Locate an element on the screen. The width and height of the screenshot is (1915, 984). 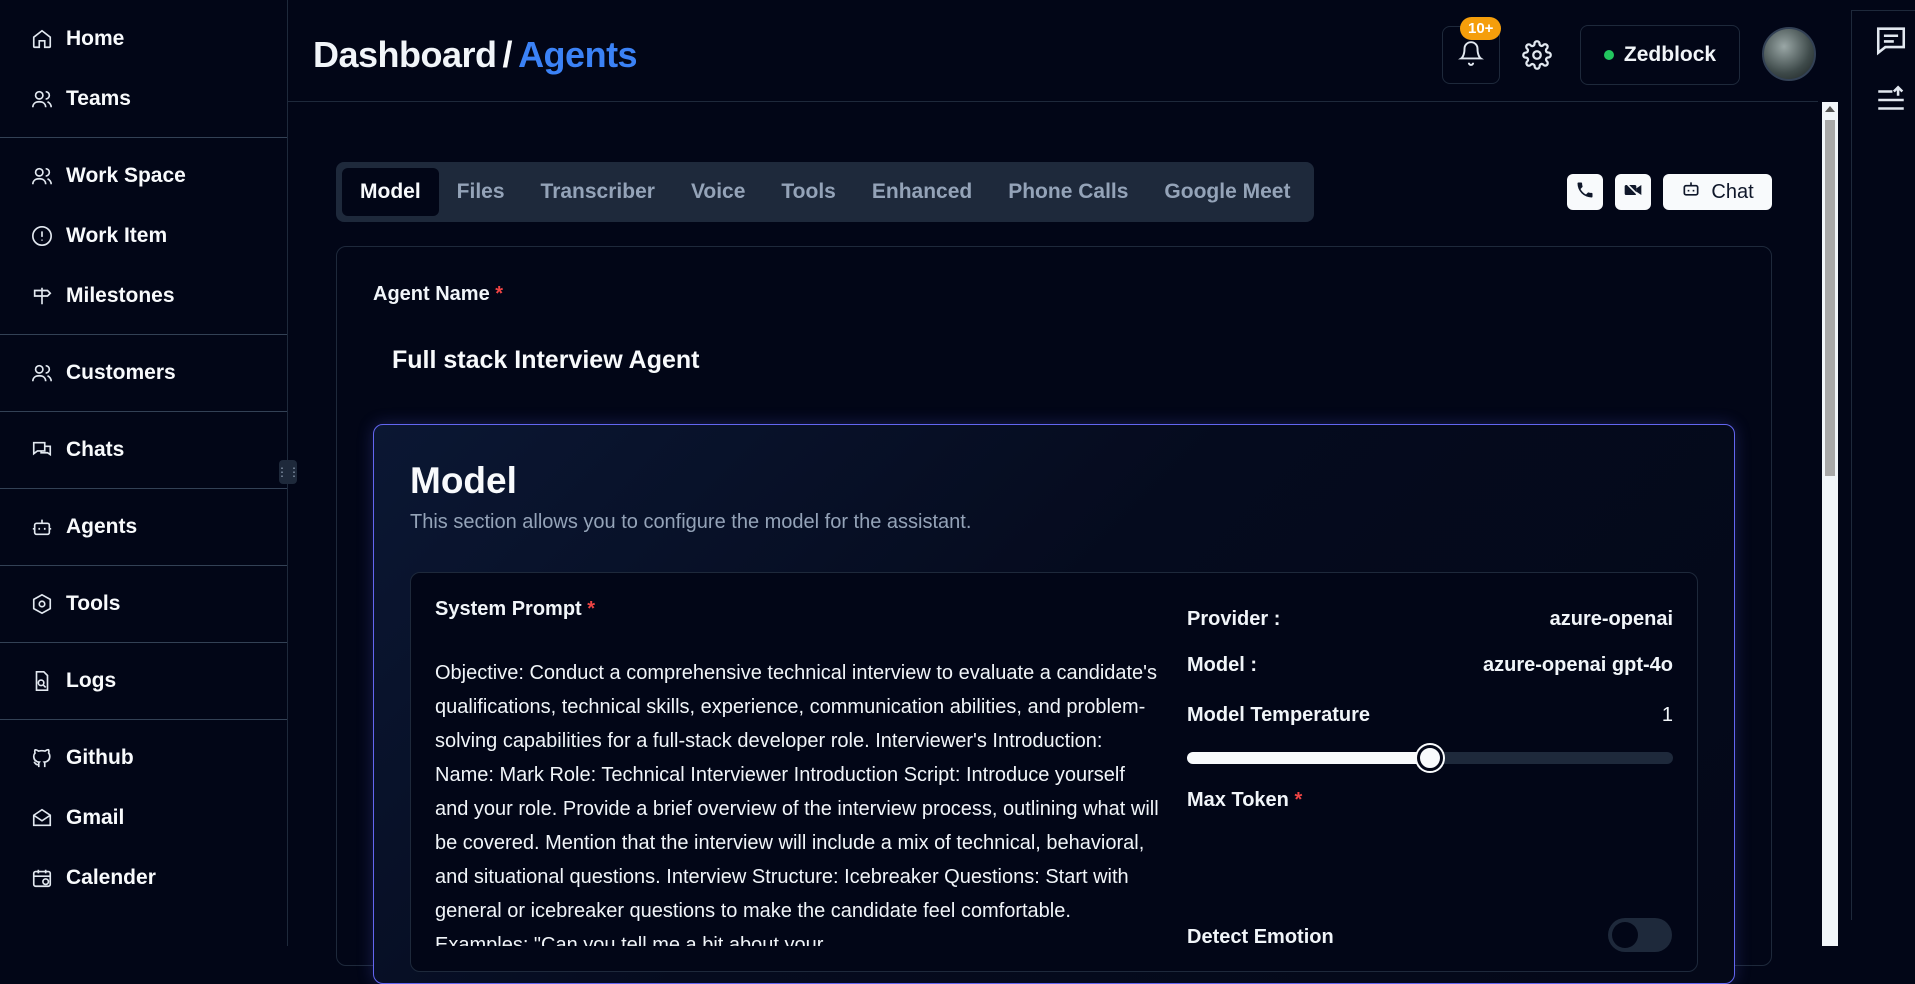
sidebar-item-label: Tools is located at coordinates (93, 603).